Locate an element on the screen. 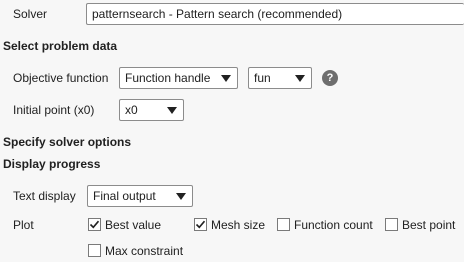  solver-label: Solver is located at coordinates (30, 14).